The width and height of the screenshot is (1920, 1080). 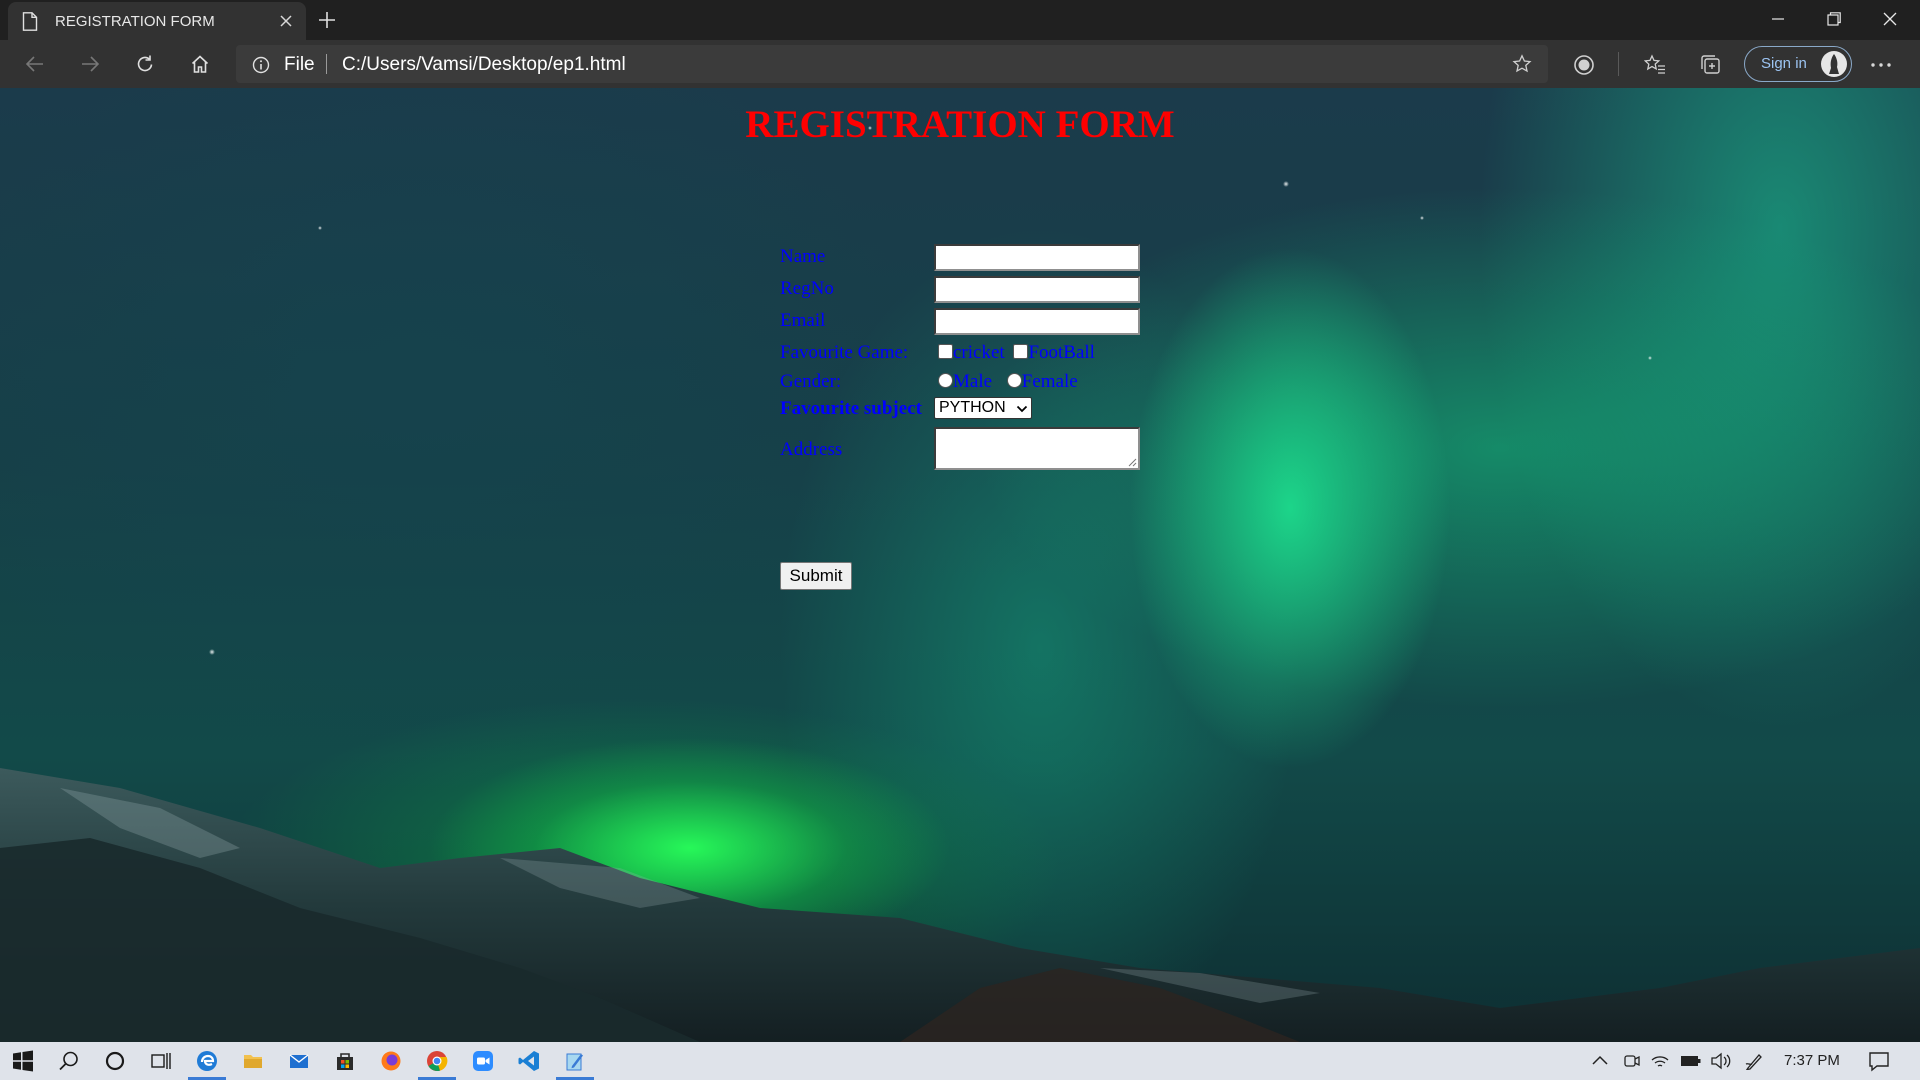 I want to click on taskbar-store, so click(x=345, y=1061).